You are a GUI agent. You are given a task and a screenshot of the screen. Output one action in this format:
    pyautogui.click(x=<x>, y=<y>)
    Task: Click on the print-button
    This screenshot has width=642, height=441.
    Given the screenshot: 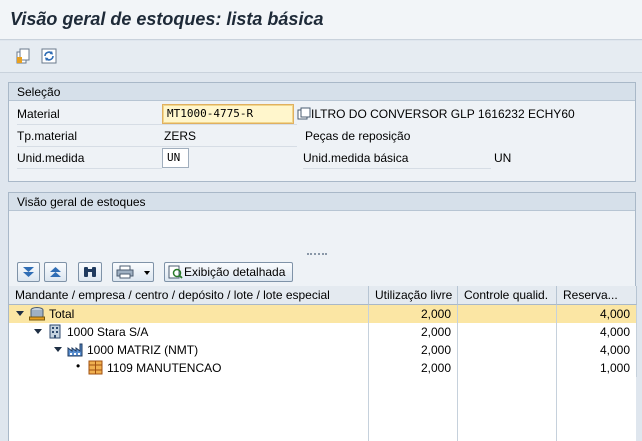 What is the action you would take?
    pyautogui.click(x=133, y=272)
    